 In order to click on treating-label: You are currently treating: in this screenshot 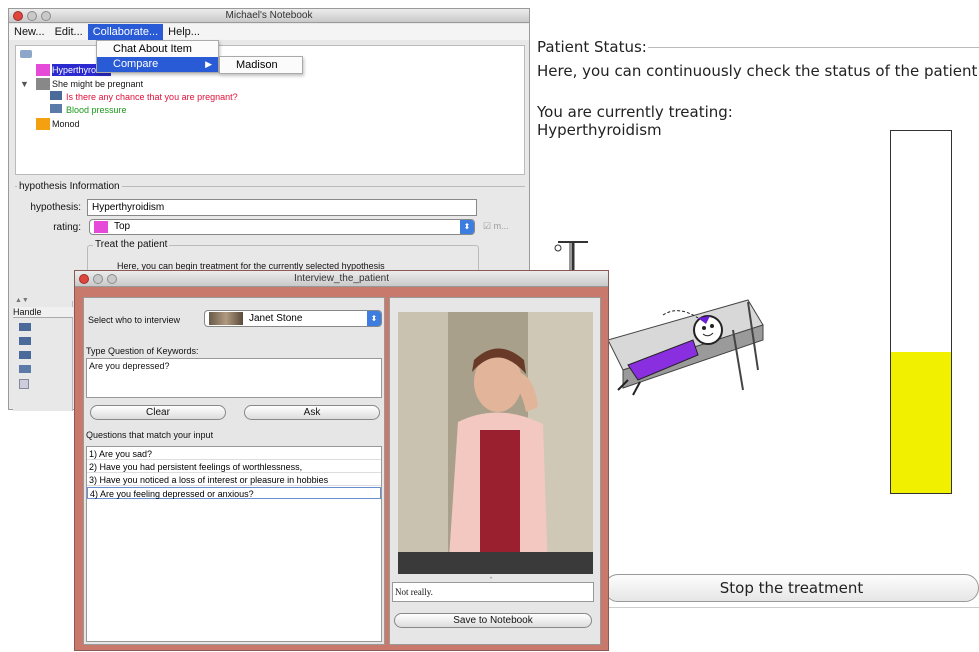, I will do `click(635, 112)`.